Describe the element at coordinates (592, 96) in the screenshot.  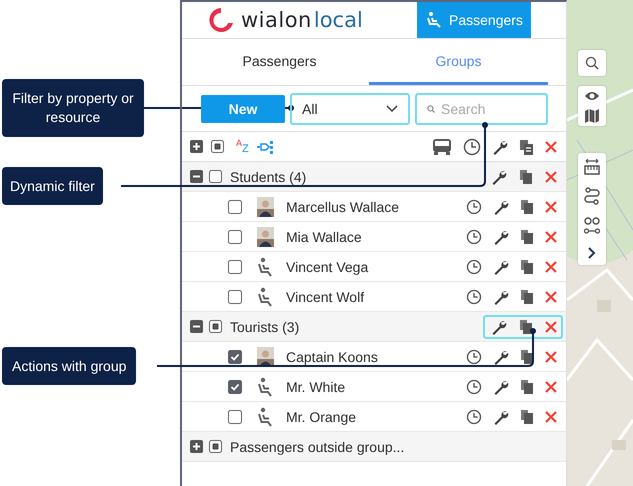
I see `eye-icon` at that location.